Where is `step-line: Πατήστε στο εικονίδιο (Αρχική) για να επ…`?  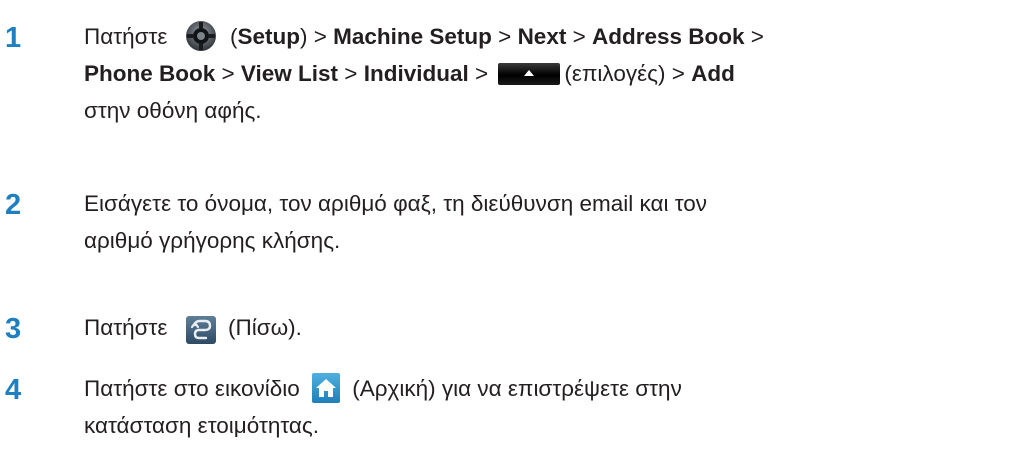
step-line: Πατήστε στο εικονίδιο (Αρχική) για να επ… is located at coordinates (556, 388).